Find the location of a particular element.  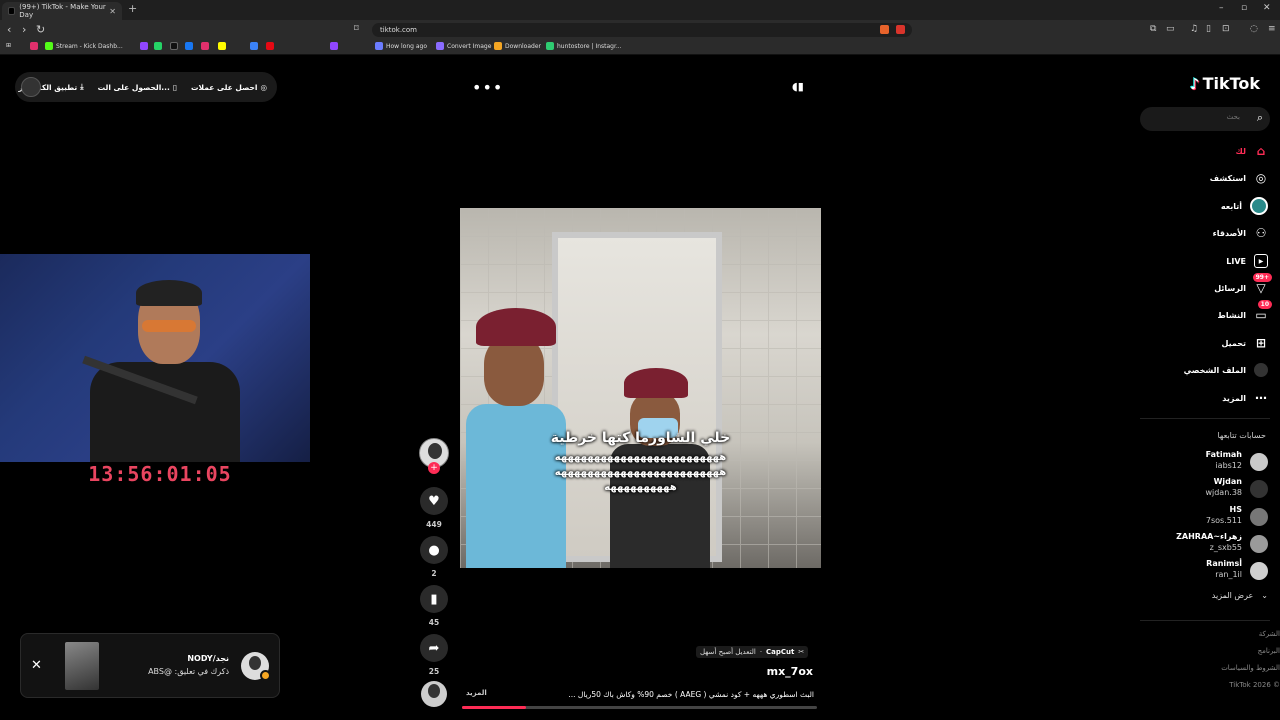

download-icon: ⤓ is located at coordinates (82, 86).